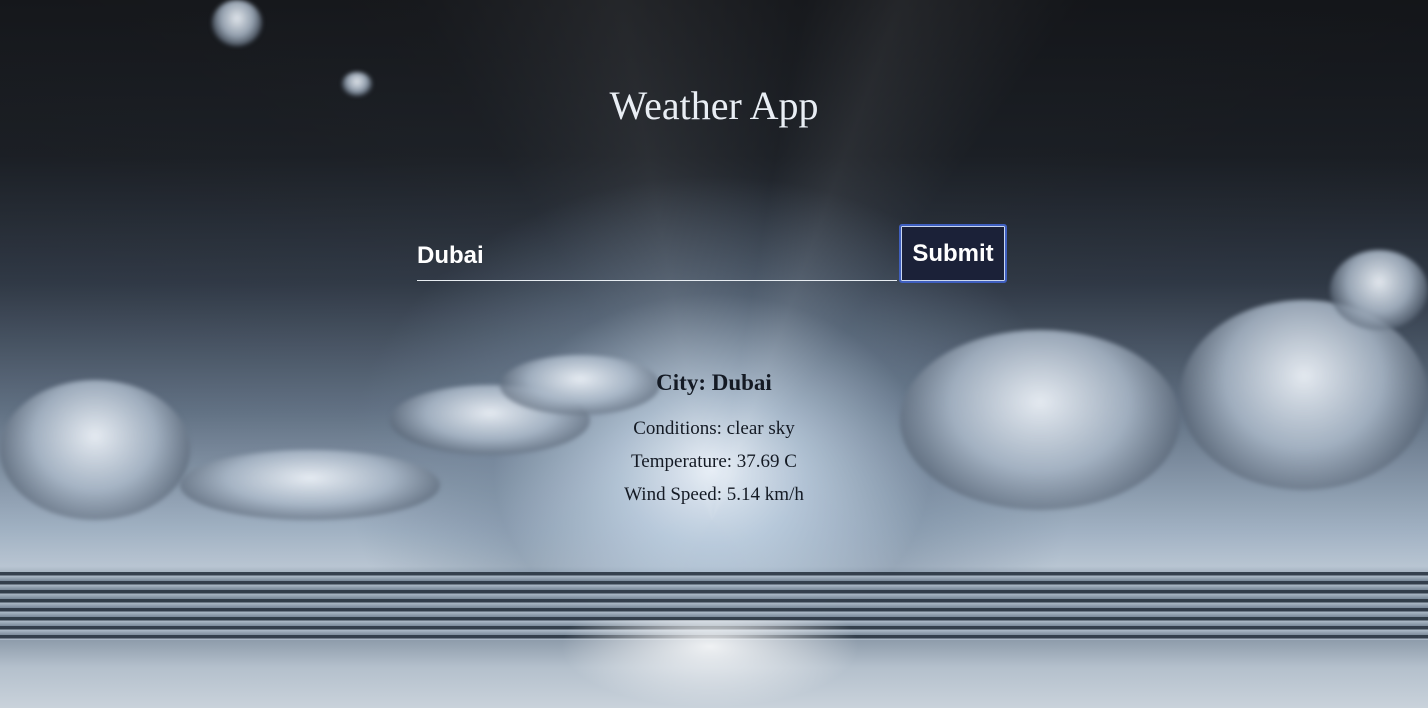  Describe the element at coordinates (710, 664) in the screenshot. I see `shore-reflection` at that location.